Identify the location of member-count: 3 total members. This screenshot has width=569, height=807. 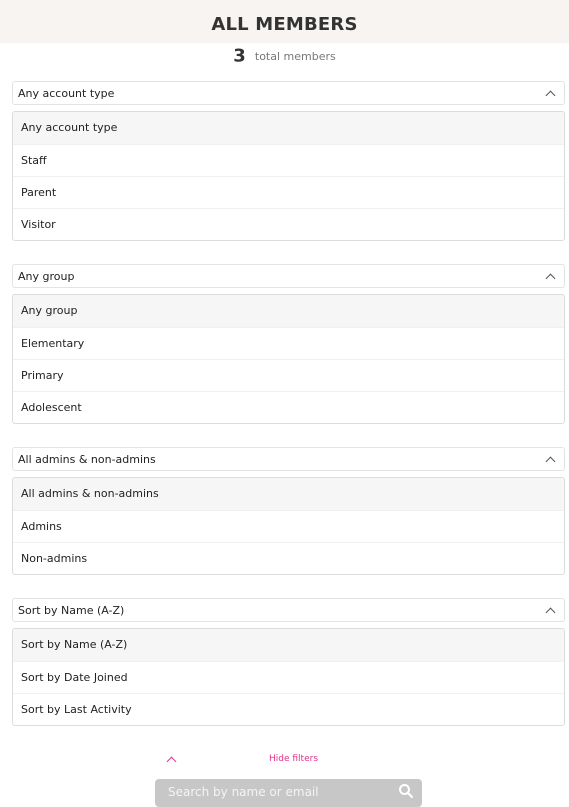
(284, 56).